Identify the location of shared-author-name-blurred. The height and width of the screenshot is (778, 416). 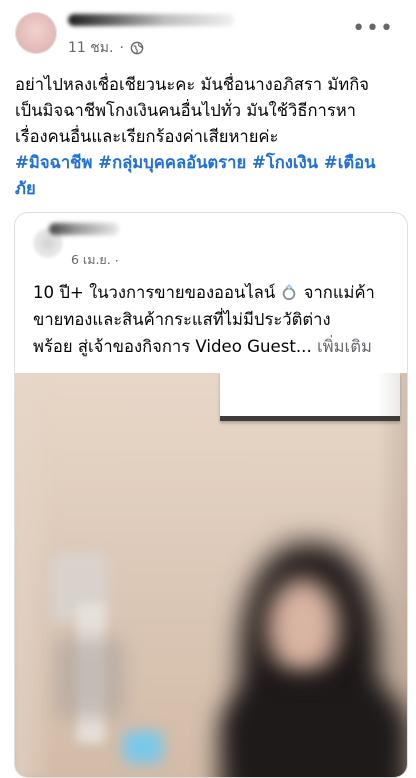
(84, 229).